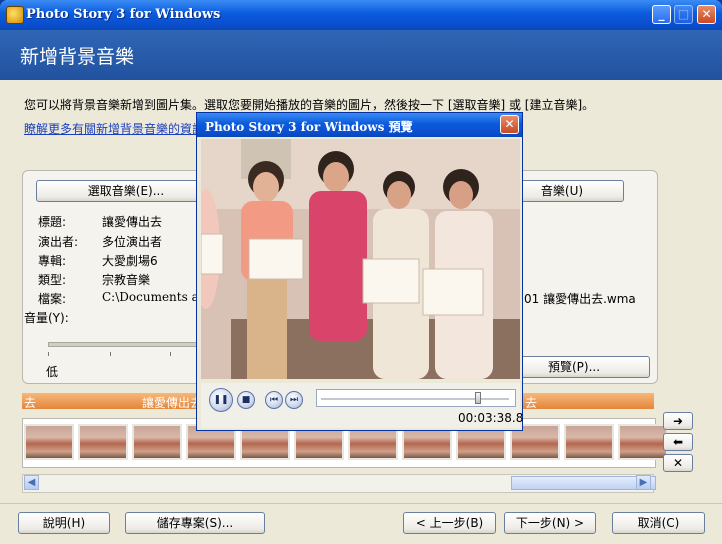 The width and height of the screenshot is (722, 544). I want to click on album-value: 大愛劇場6, so click(130, 261).